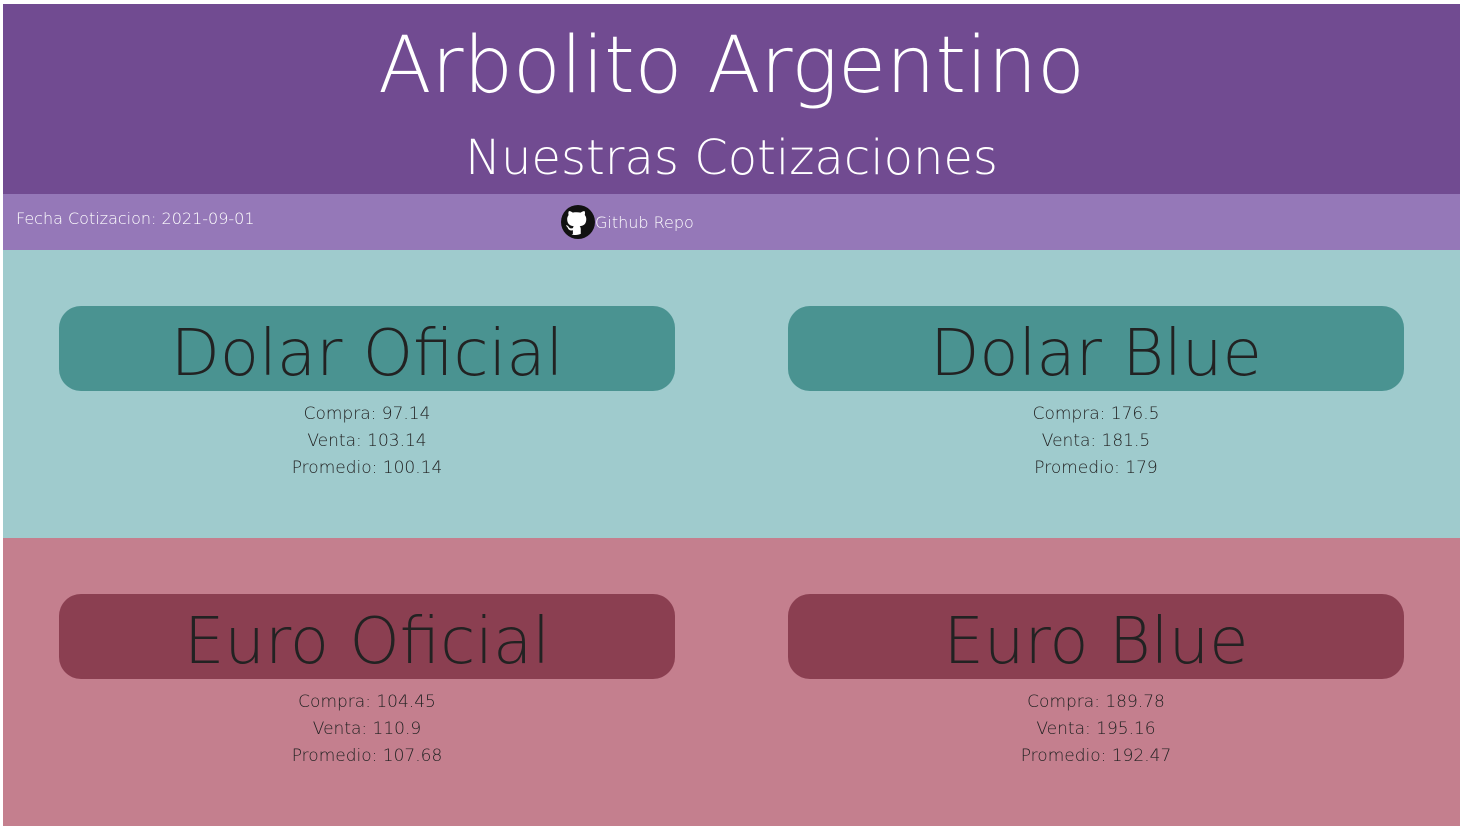 This screenshot has width=1462, height=828. I want to click on venta-row: Venta: 181.5, so click(1096, 441).